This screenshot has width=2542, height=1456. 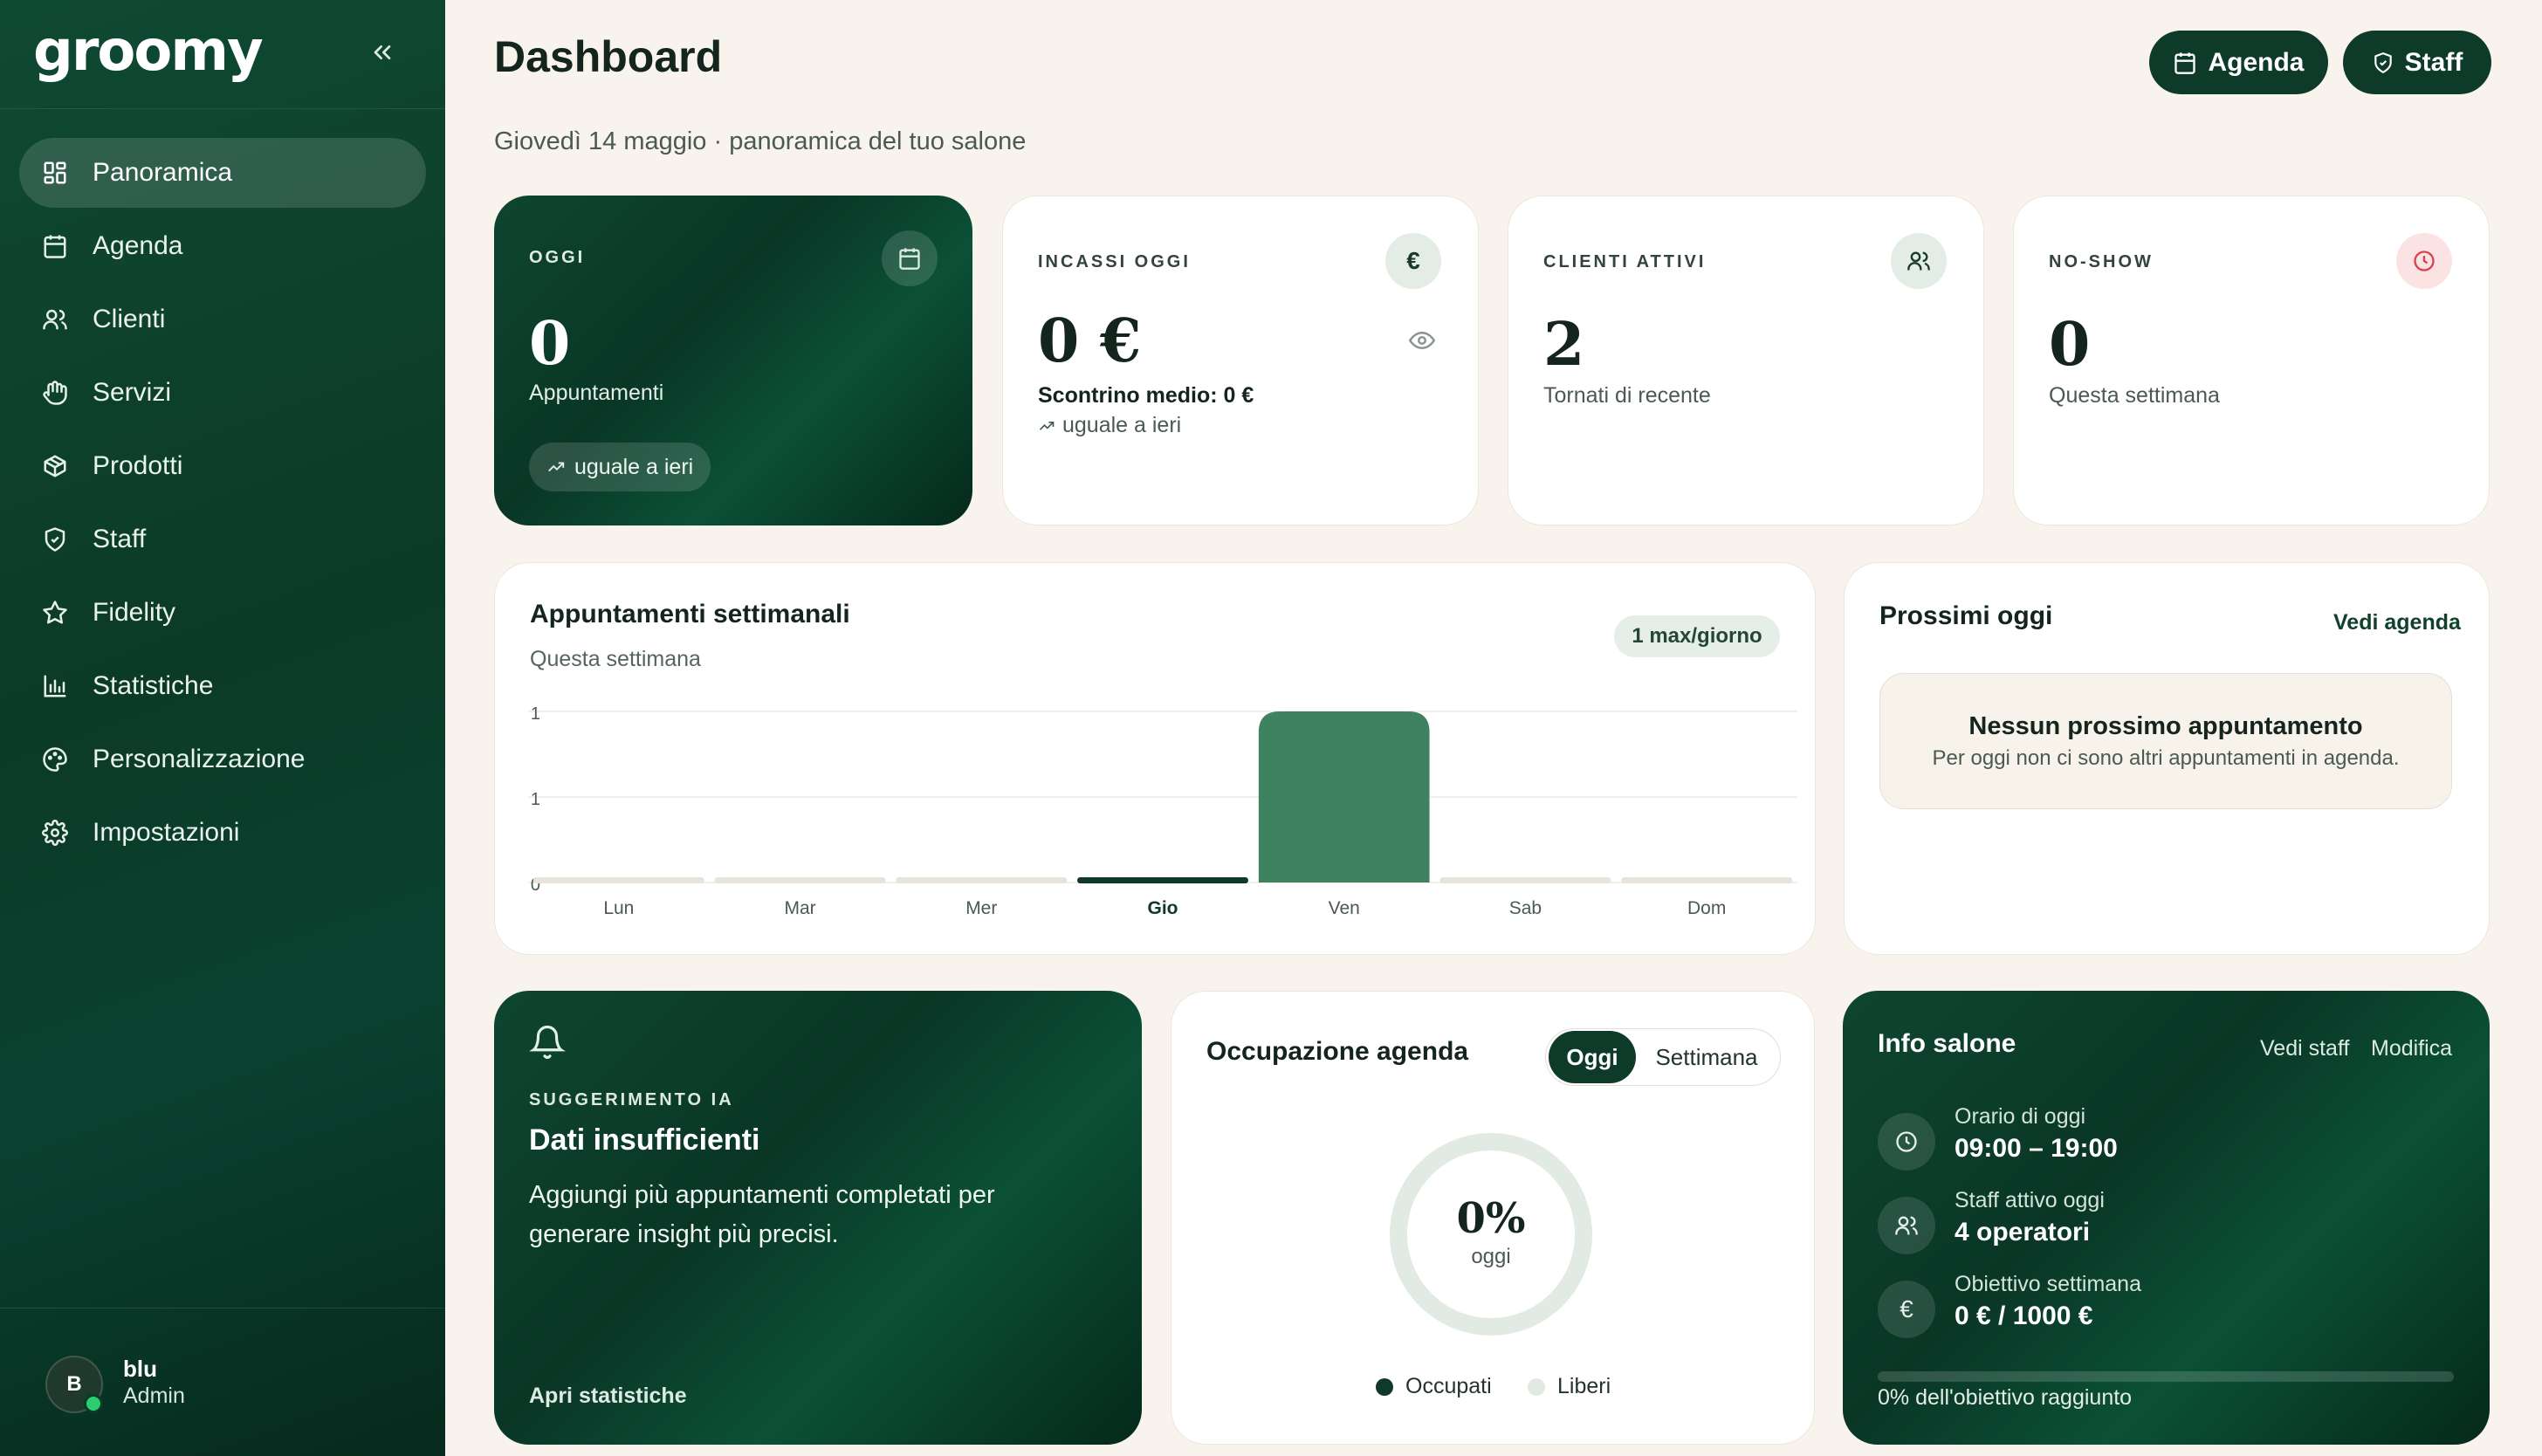 What do you see at coordinates (55, 319) in the screenshot?
I see `user-icon` at bounding box center [55, 319].